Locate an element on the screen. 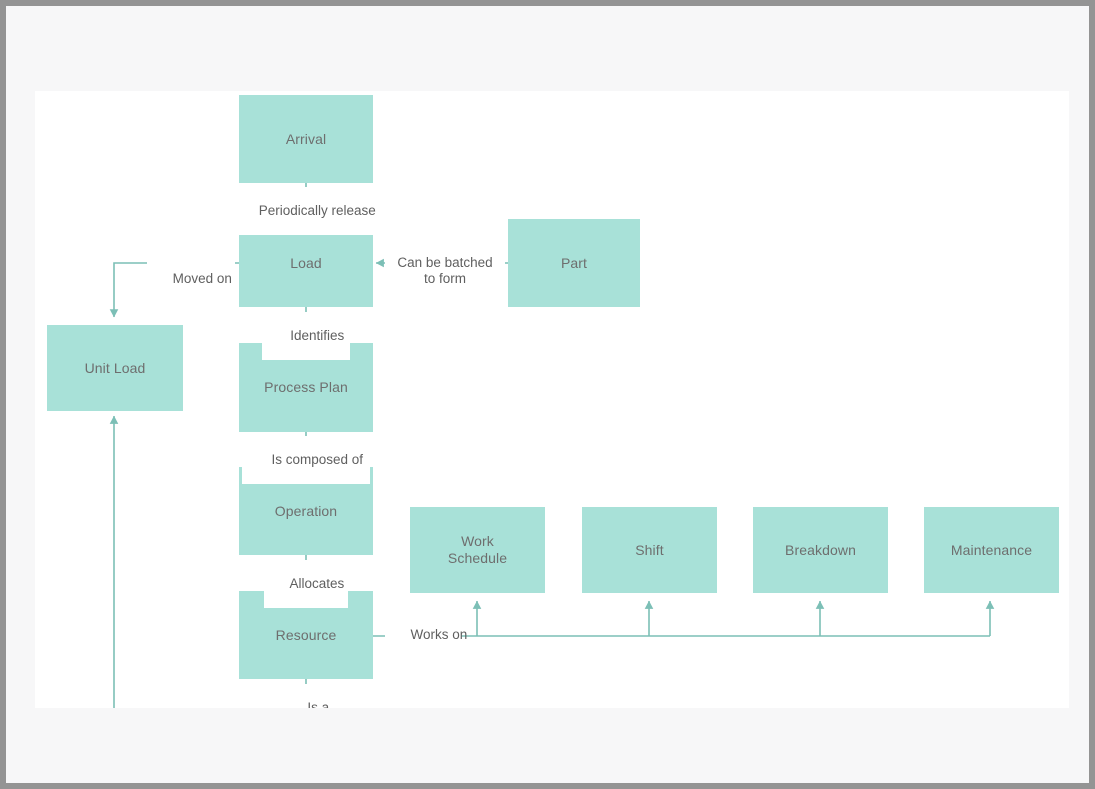 This screenshot has height=789, width=1095. edge-label-moved-on: Moved on is located at coordinates (191, 279).